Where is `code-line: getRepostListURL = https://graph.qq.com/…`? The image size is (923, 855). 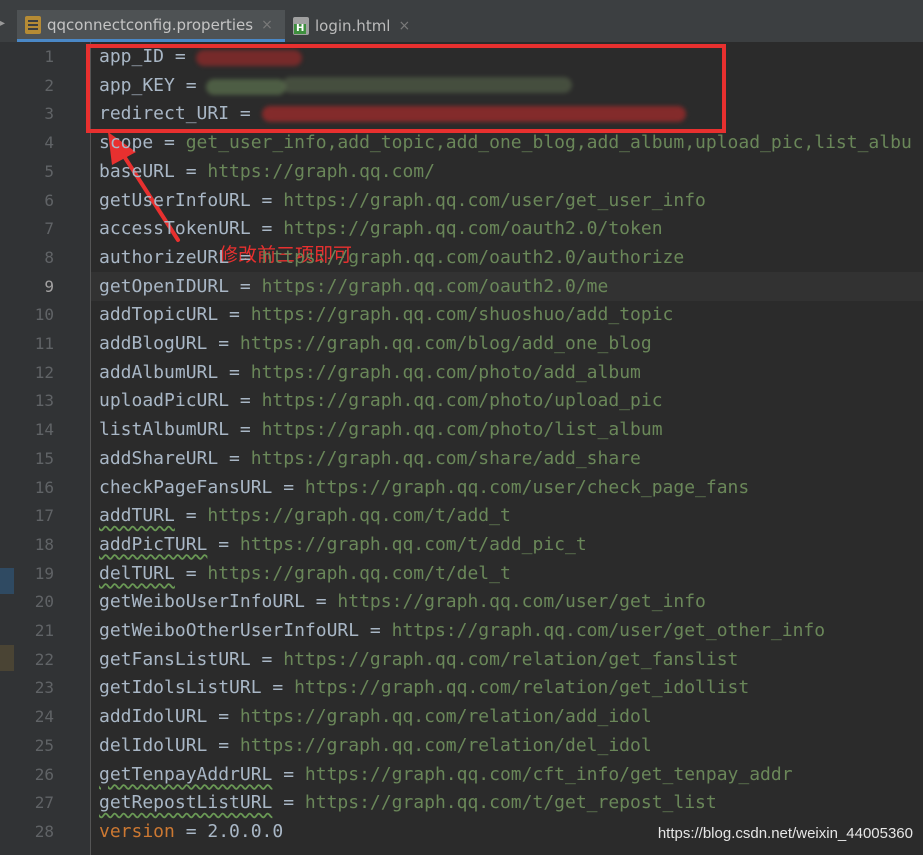
code-line: getRepostListURL = https://graph.qq.com/… is located at coordinates (408, 802).